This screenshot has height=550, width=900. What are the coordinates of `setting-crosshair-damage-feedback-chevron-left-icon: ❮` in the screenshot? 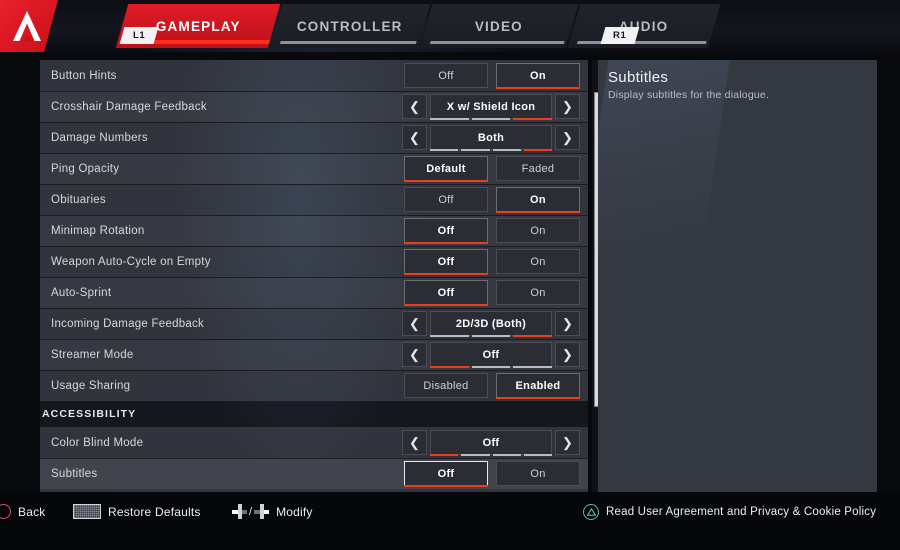 It's located at (414, 106).